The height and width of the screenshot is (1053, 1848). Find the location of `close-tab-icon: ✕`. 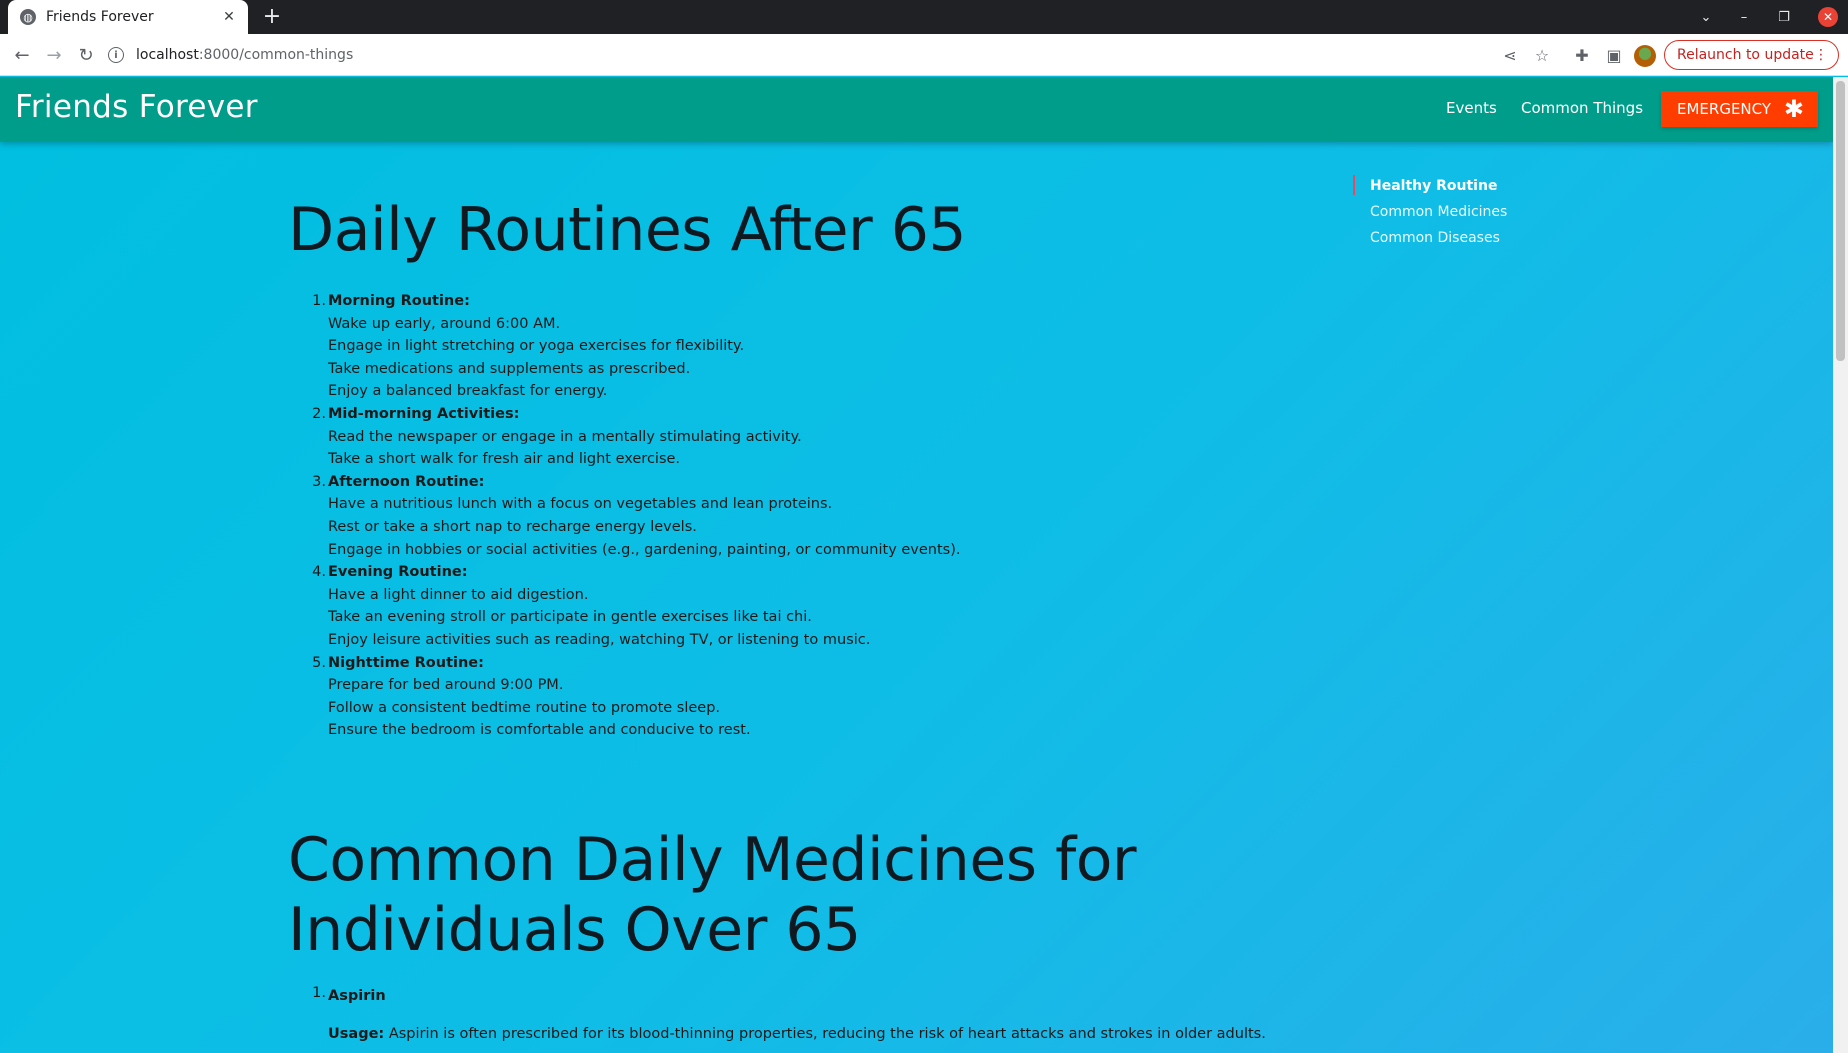

close-tab-icon: ✕ is located at coordinates (229, 17).